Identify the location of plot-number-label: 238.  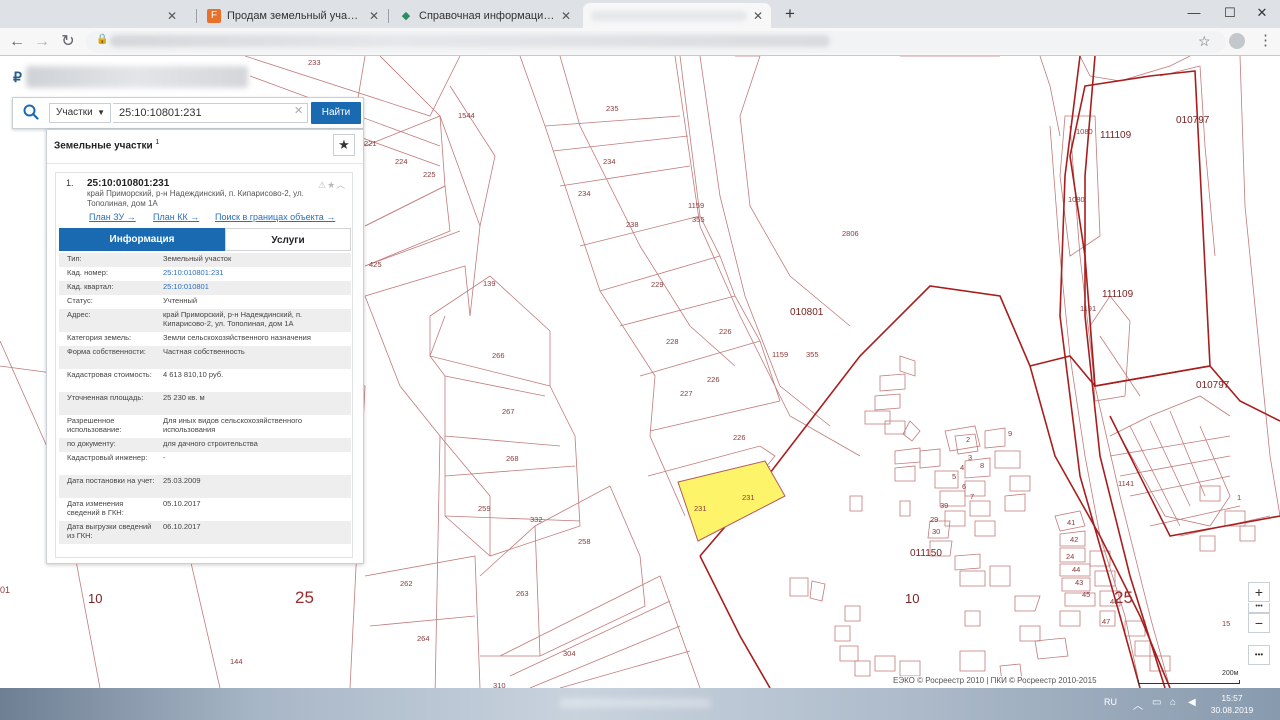
(632, 224).